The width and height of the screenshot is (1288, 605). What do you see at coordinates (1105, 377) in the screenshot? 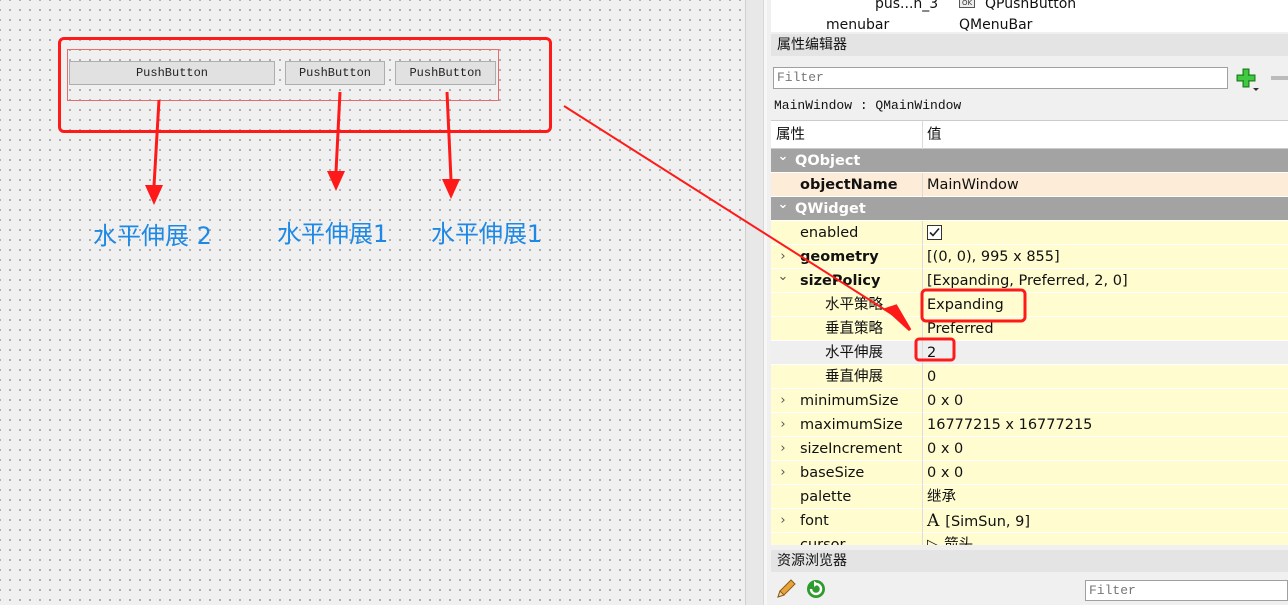
I see `property-value: 0` at bounding box center [1105, 377].